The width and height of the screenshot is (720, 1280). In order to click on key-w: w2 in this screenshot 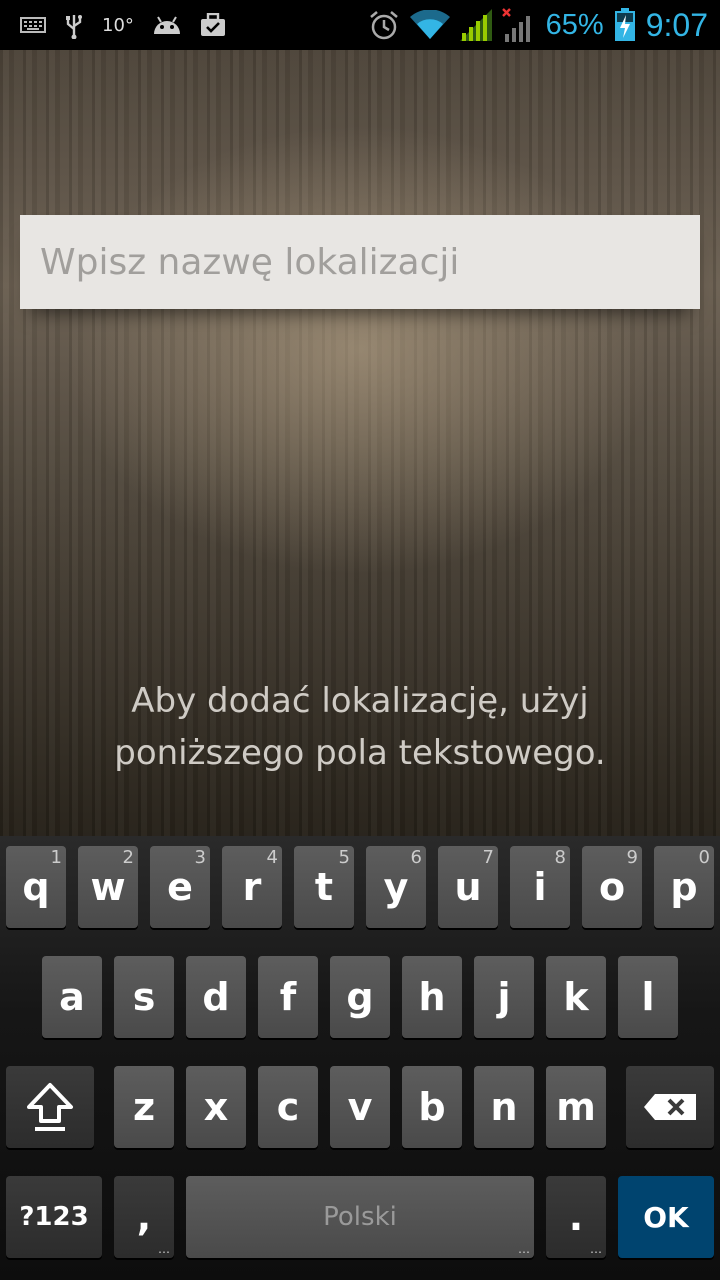, I will do `click(108, 887)`.